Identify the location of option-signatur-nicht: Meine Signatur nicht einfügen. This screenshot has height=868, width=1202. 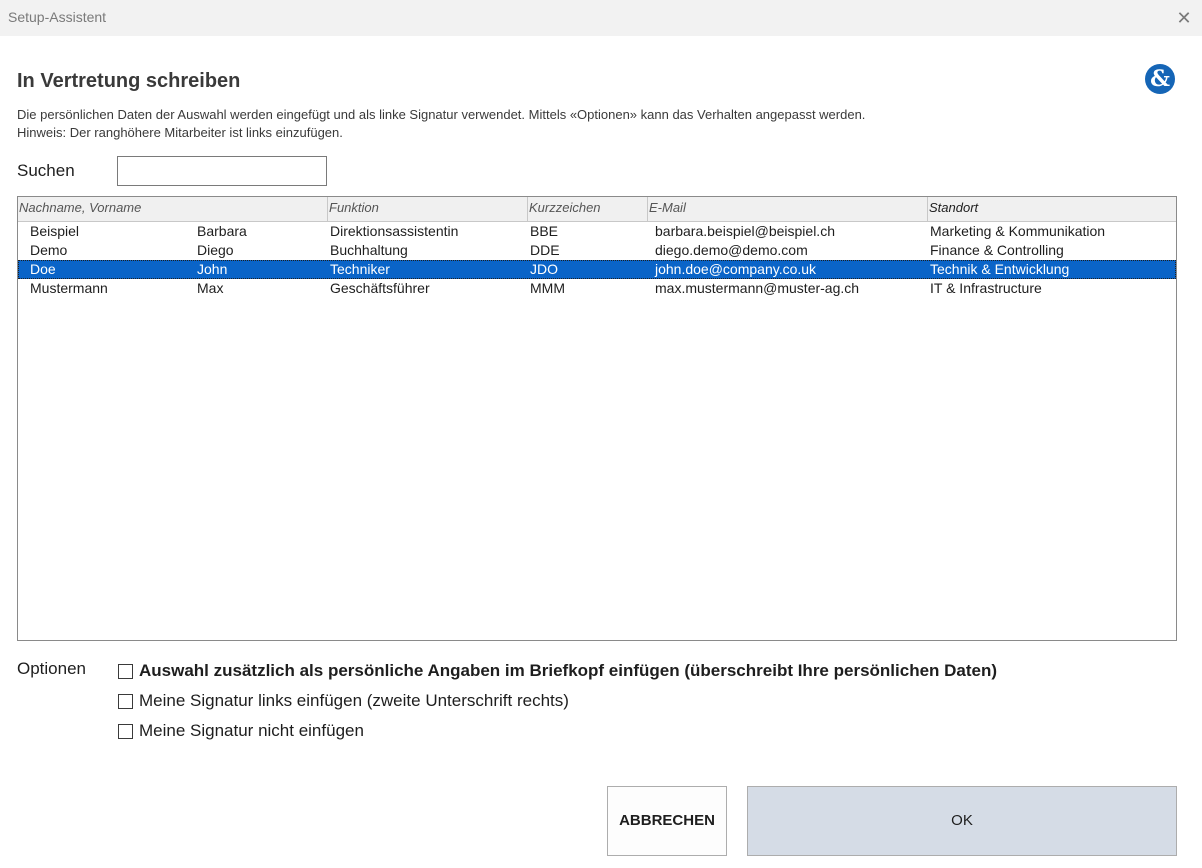
(241, 731).